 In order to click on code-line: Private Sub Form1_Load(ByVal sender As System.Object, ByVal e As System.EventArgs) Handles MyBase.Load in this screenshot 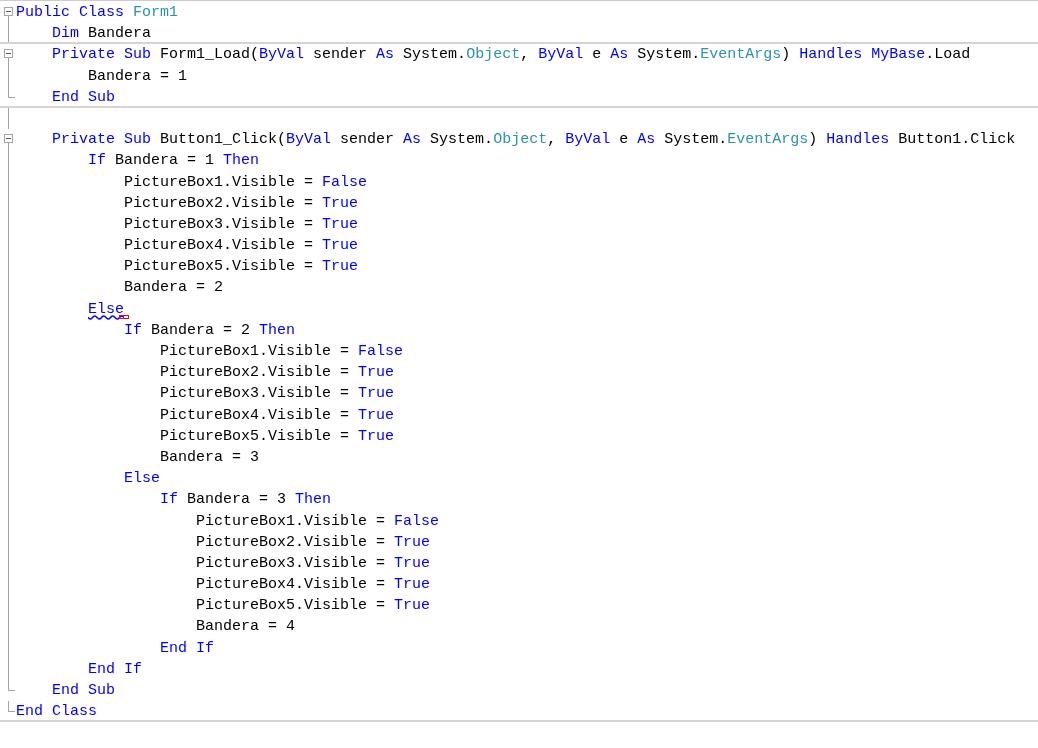, I will do `click(511, 55)`.